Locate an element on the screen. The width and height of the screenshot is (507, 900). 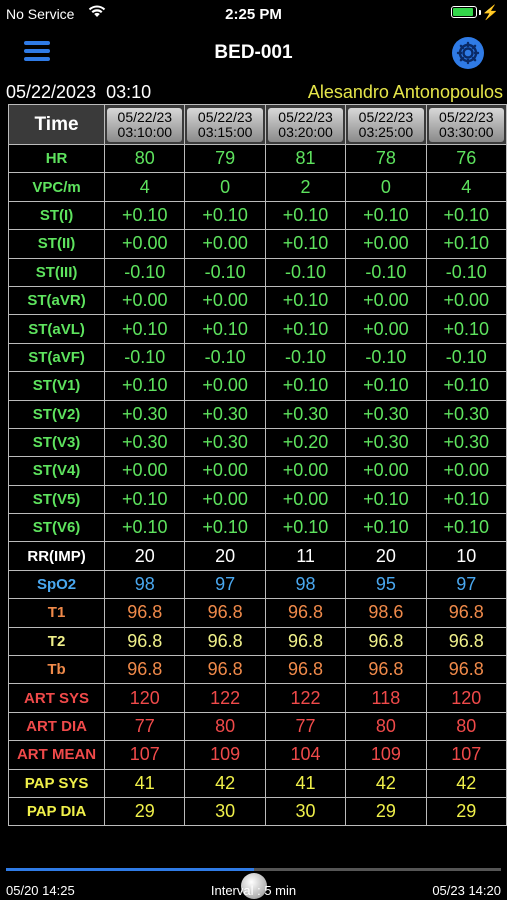
gear-icon is located at coordinates (468, 53).